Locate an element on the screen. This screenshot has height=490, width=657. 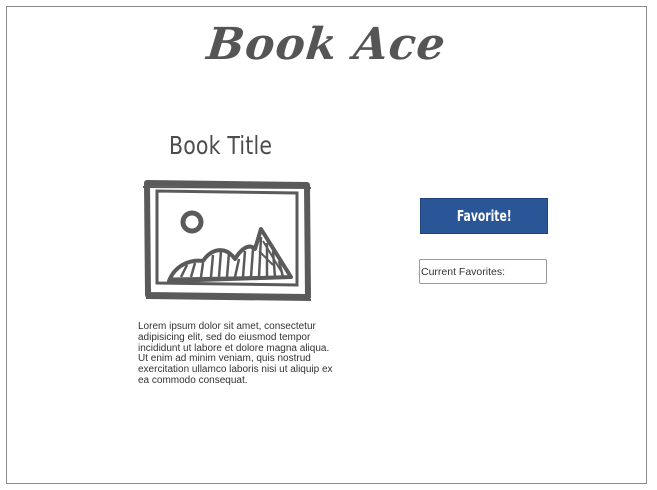
app-logo: Book Ace is located at coordinates (326, 44).